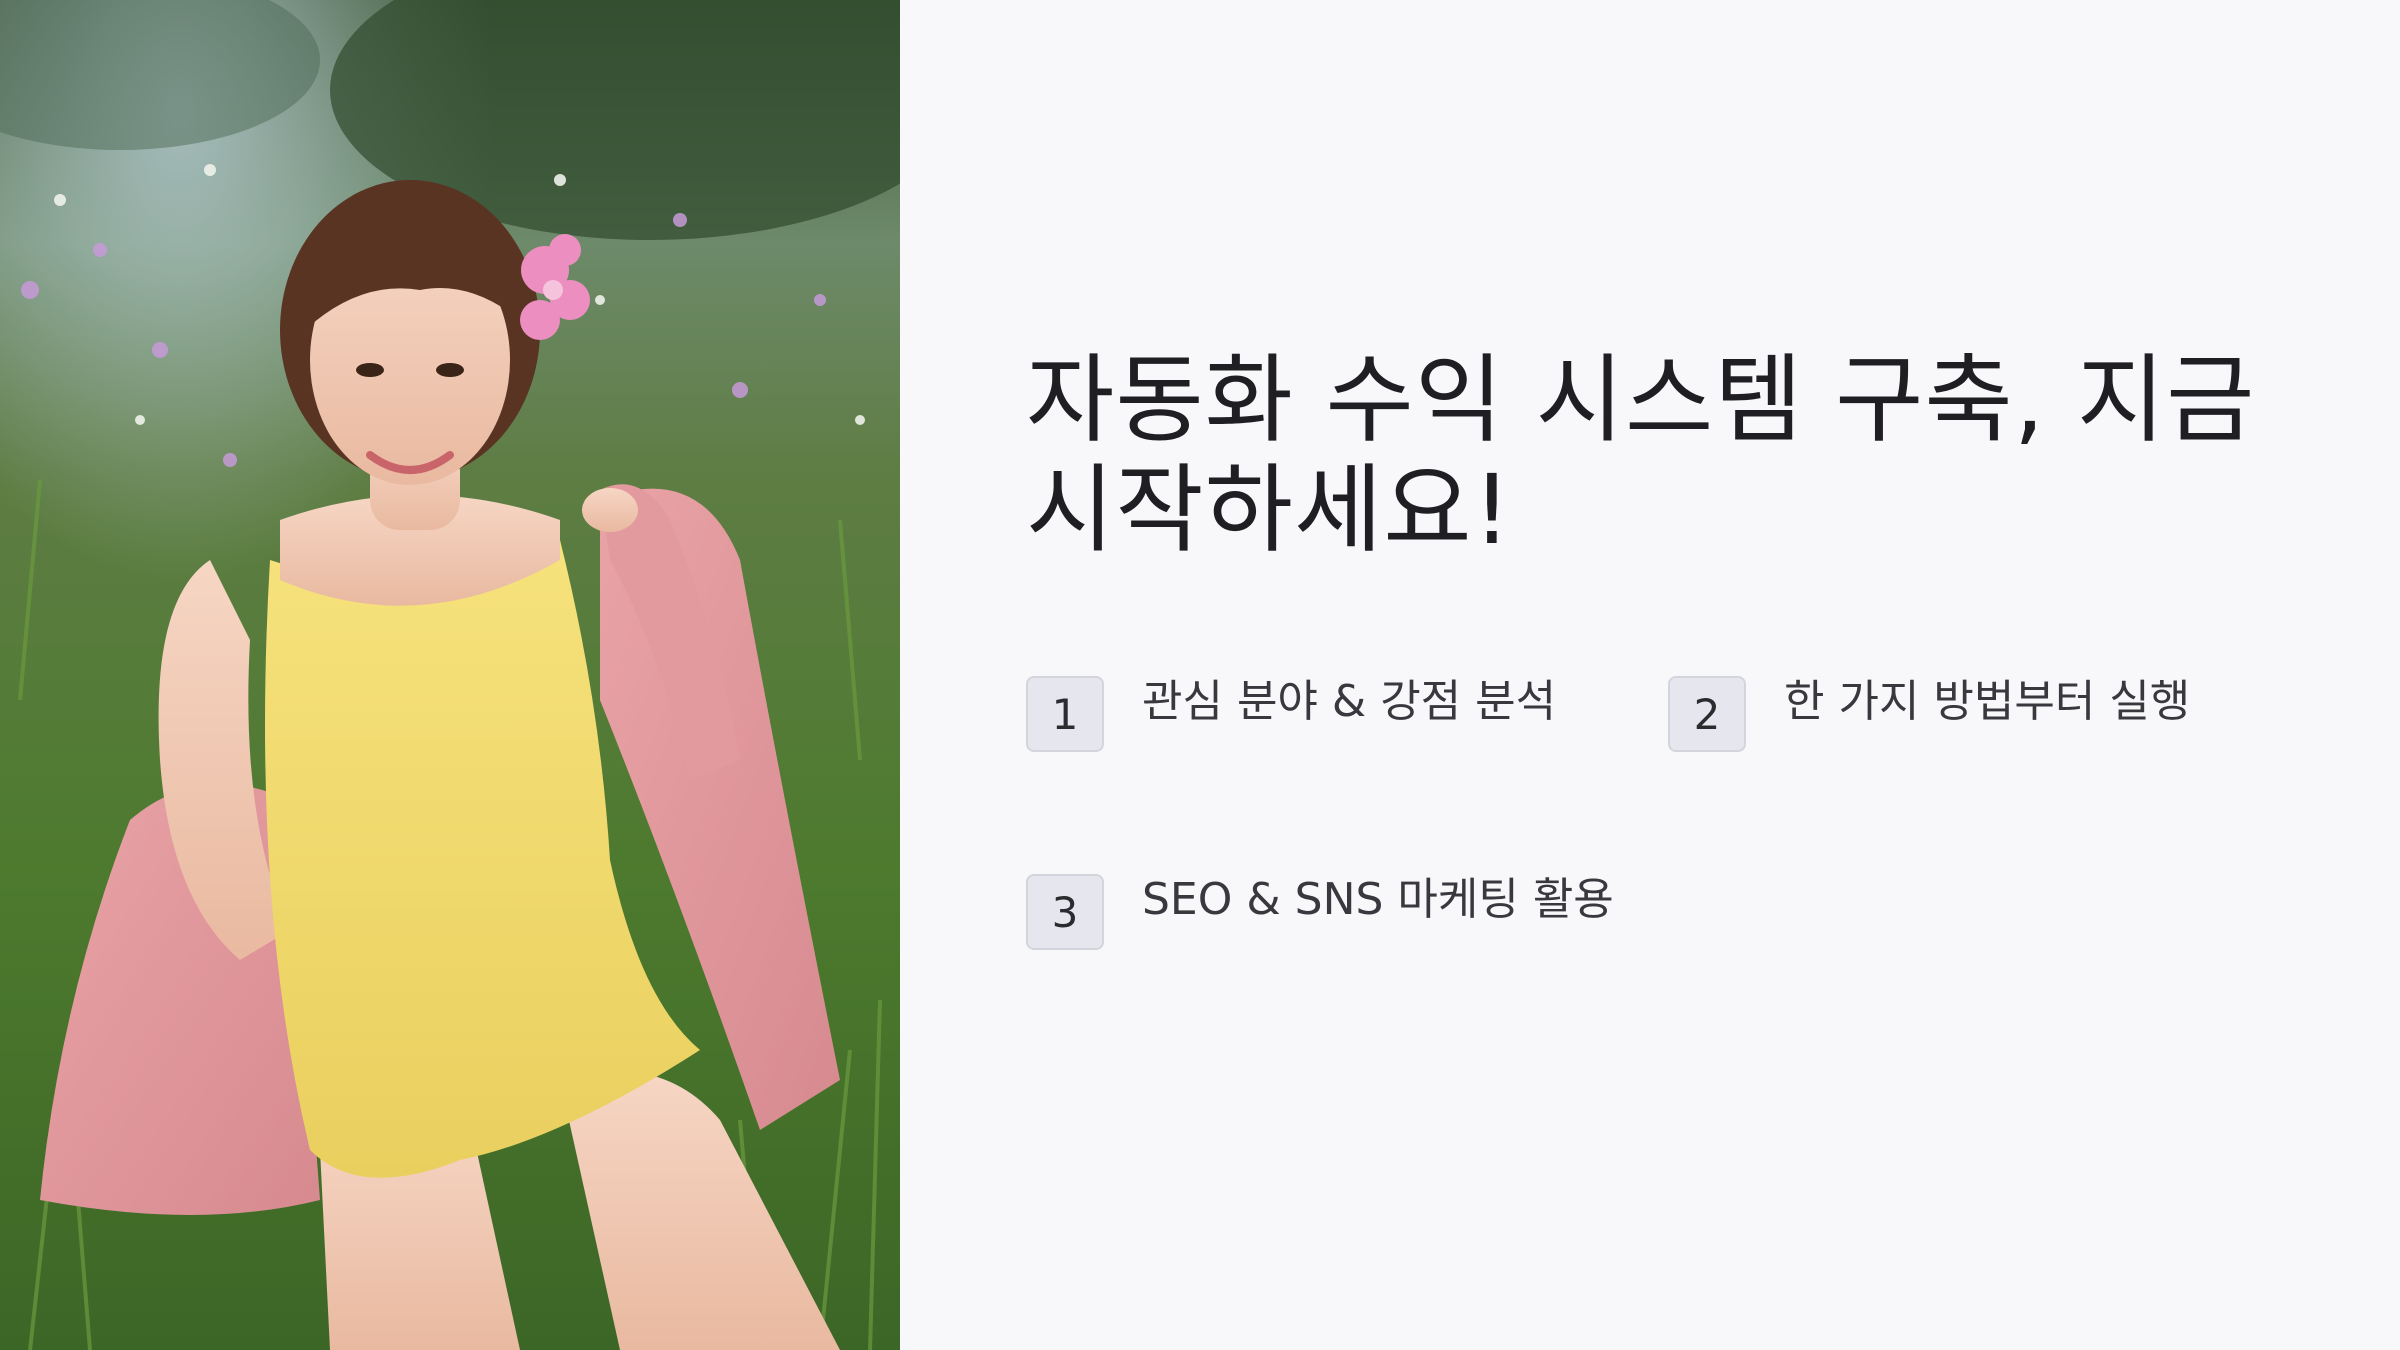 Image resolution: width=2400 pixels, height=1350 pixels. What do you see at coordinates (1707, 714) in the screenshot?
I see `step-number-badge: 2` at bounding box center [1707, 714].